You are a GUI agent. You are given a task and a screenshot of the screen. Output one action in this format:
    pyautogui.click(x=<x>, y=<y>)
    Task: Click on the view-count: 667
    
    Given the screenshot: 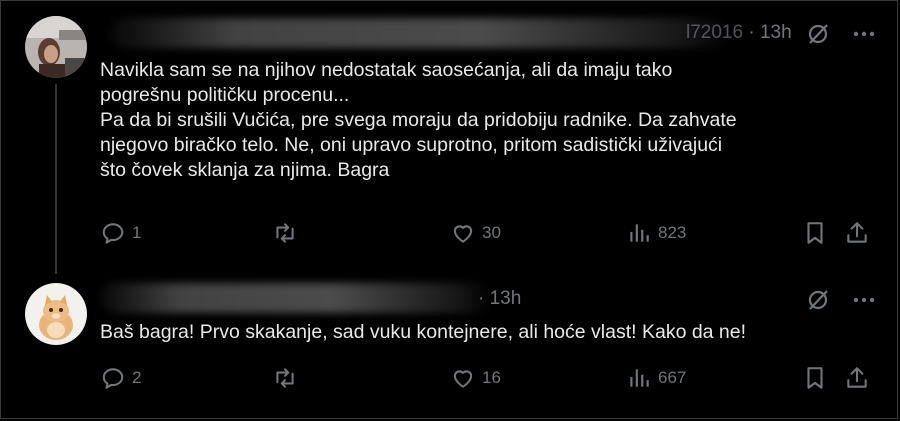 What is the action you would take?
    pyautogui.click(x=672, y=377)
    